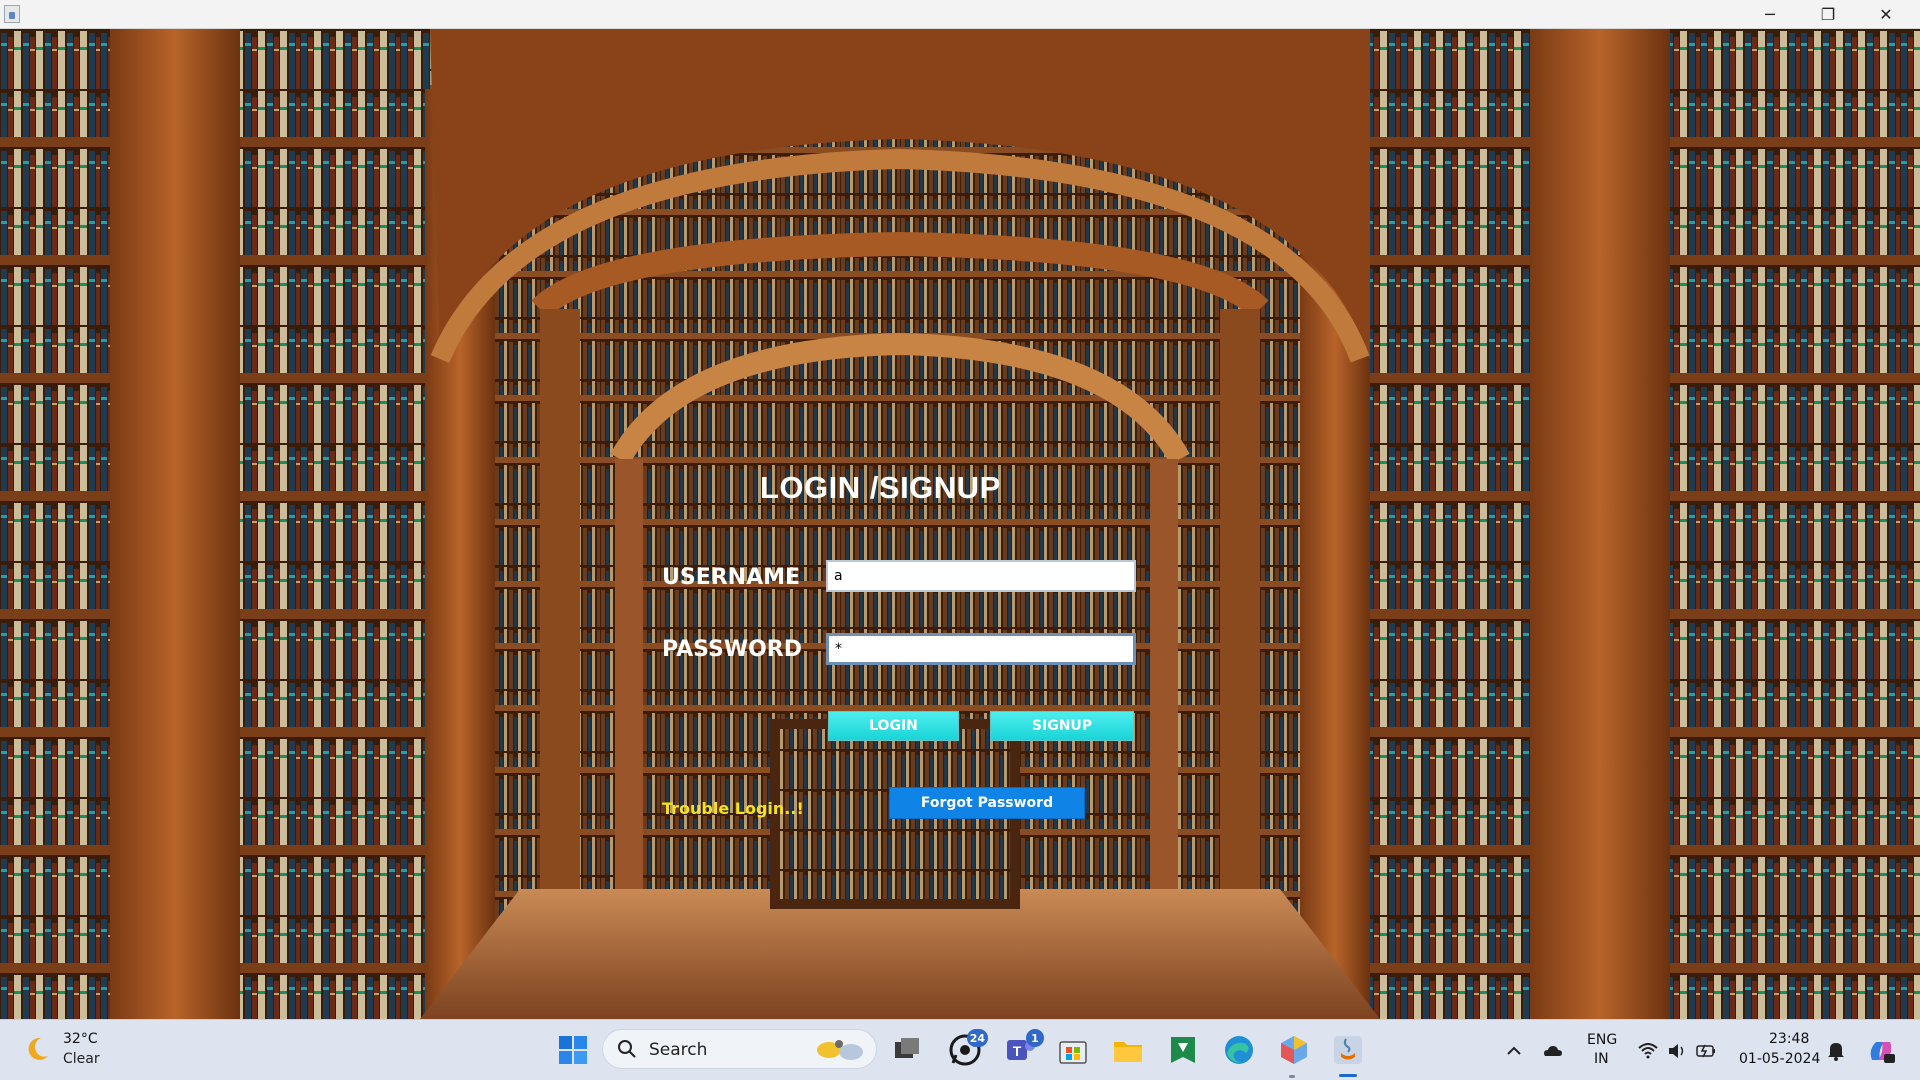 This screenshot has height=1080, width=1920. Describe the element at coordinates (1553, 1051) in the screenshot. I see `onedrive-cloud-icon` at that location.